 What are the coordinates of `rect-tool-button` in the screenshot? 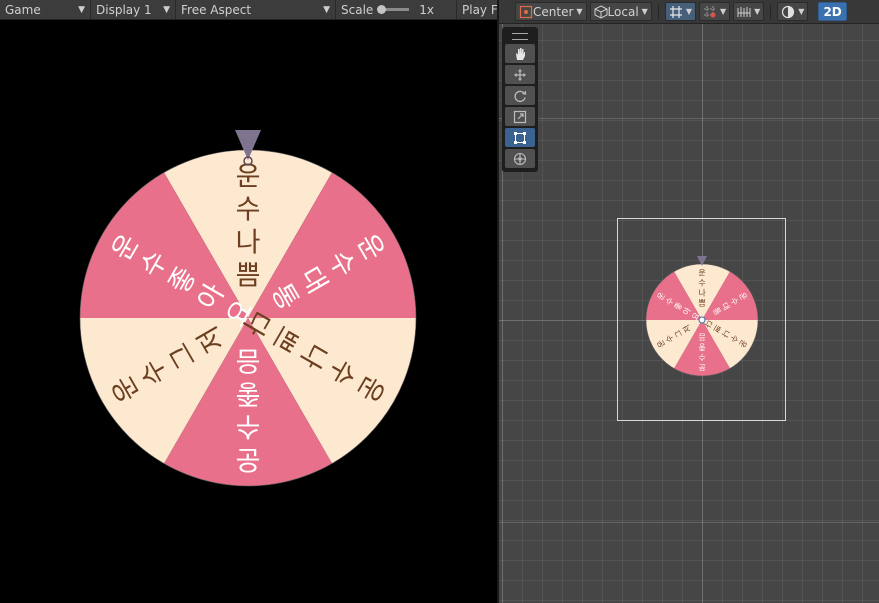 It's located at (520, 137).